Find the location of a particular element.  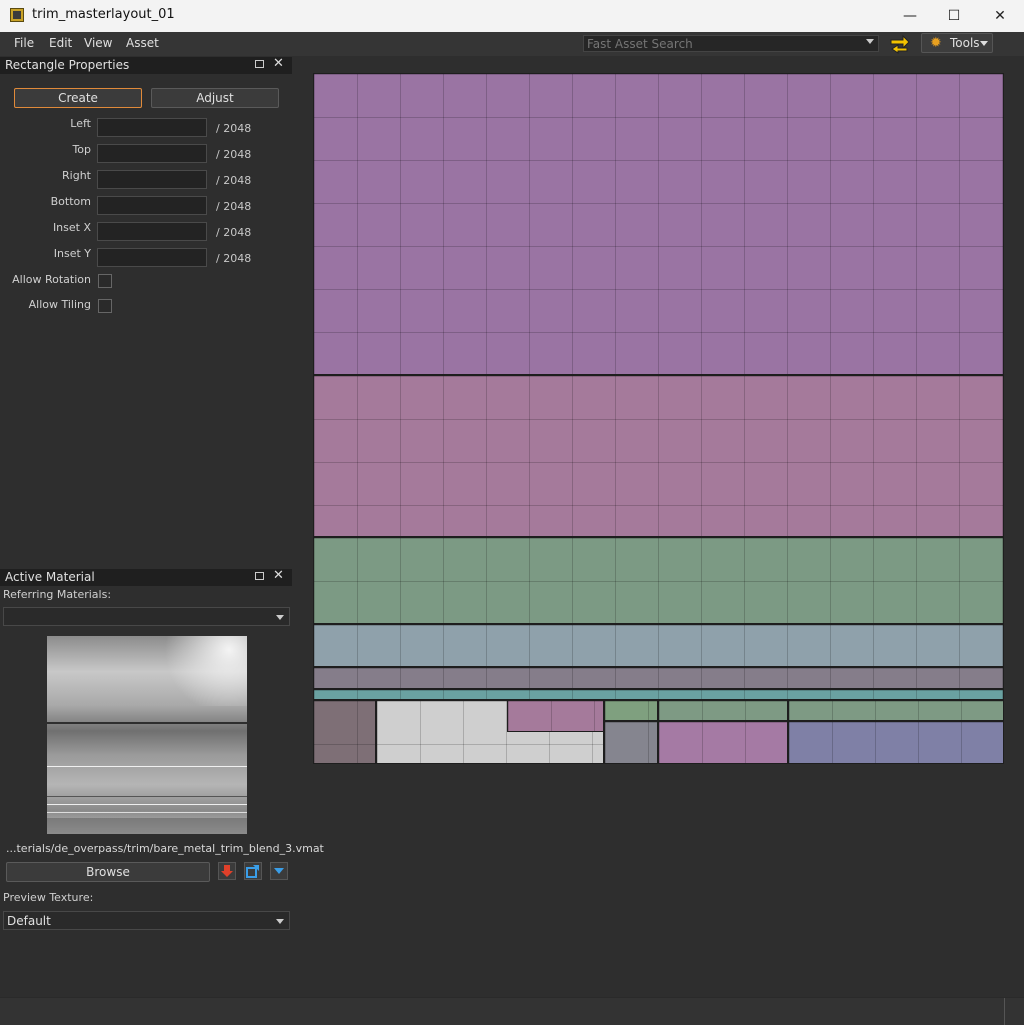

inset-x-input is located at coordinates (152, 231).